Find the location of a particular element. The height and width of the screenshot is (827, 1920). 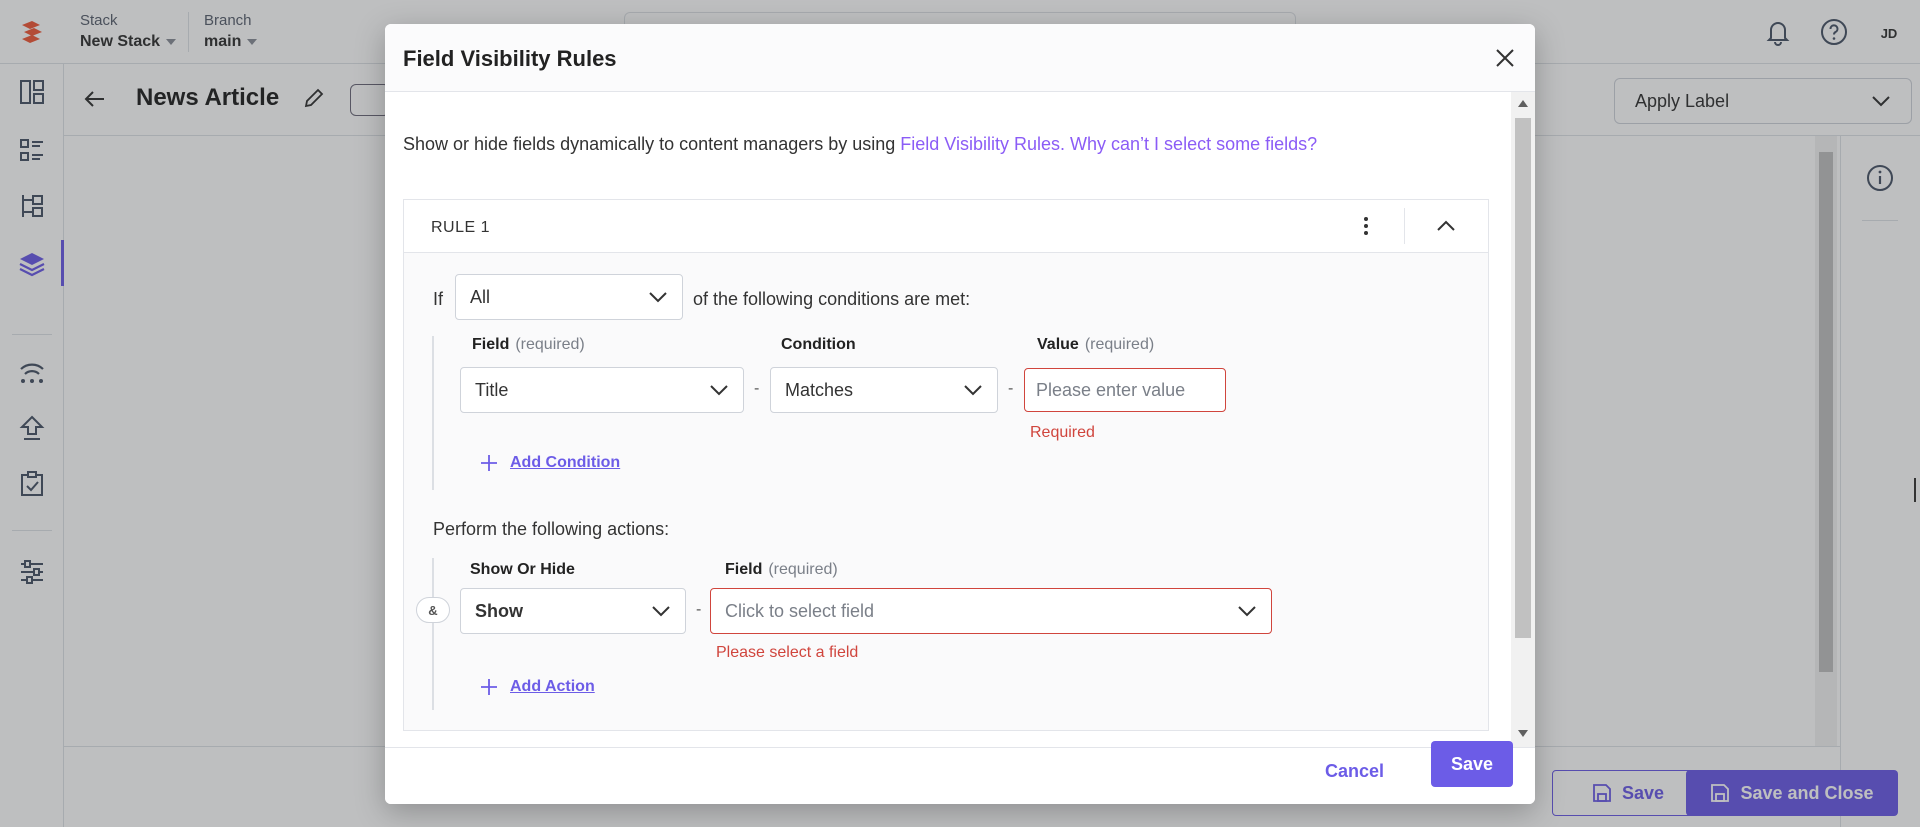

condition-field-value: Title is located at coordinates (492, 389).